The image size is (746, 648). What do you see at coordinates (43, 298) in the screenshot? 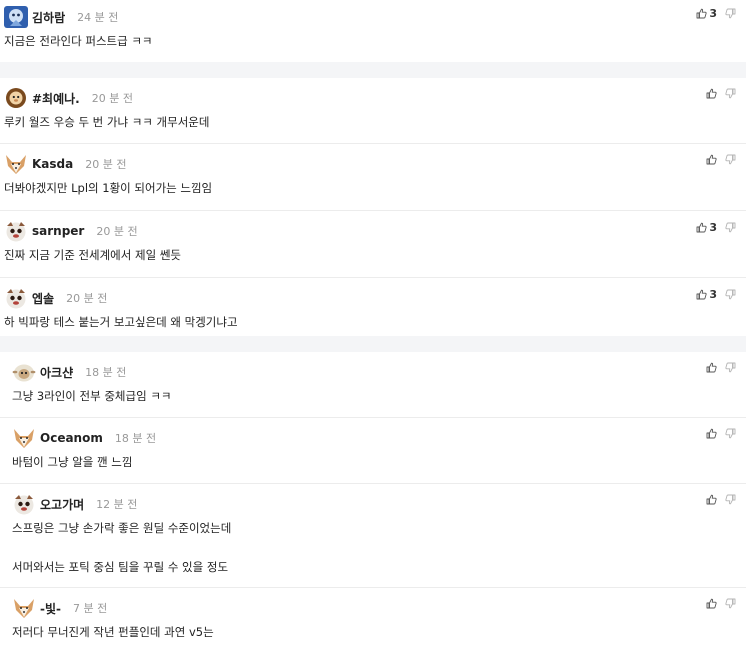
I see `comment-author: 엡솔` at bounding box center [43, 298].